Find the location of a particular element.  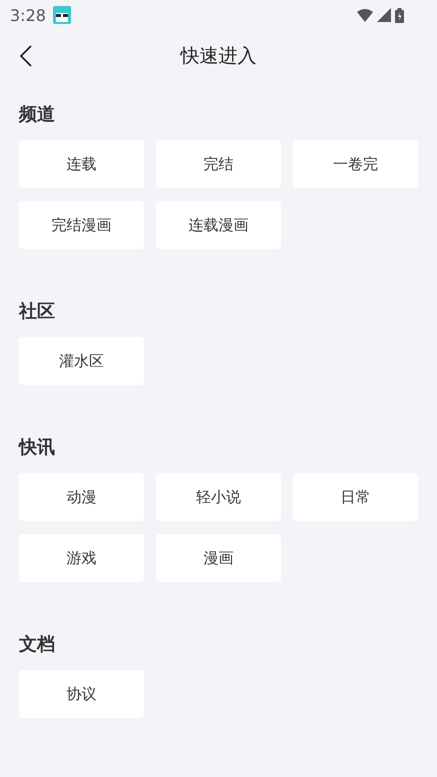

category-button: 连载 is located at coordinates (81, 164).